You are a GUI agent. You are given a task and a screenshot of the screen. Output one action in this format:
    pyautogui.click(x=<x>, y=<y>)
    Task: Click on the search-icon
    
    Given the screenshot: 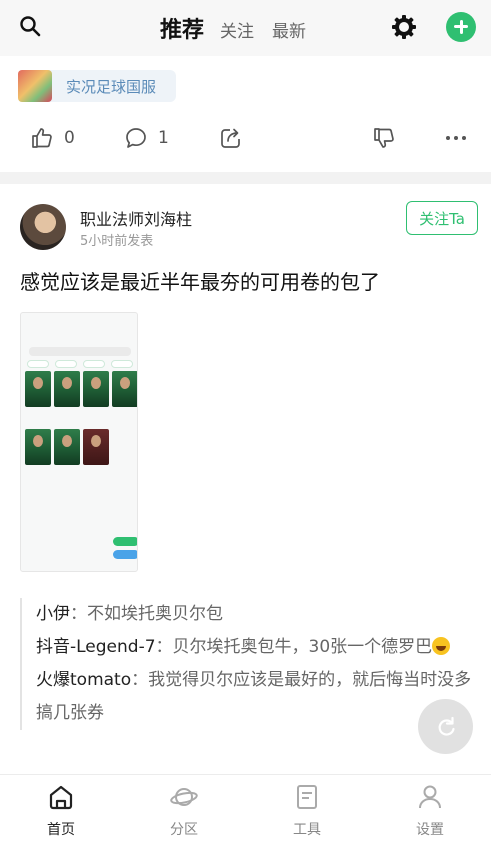 What is the action you would take?
    pyautogui.click(x=30, y=26)
    